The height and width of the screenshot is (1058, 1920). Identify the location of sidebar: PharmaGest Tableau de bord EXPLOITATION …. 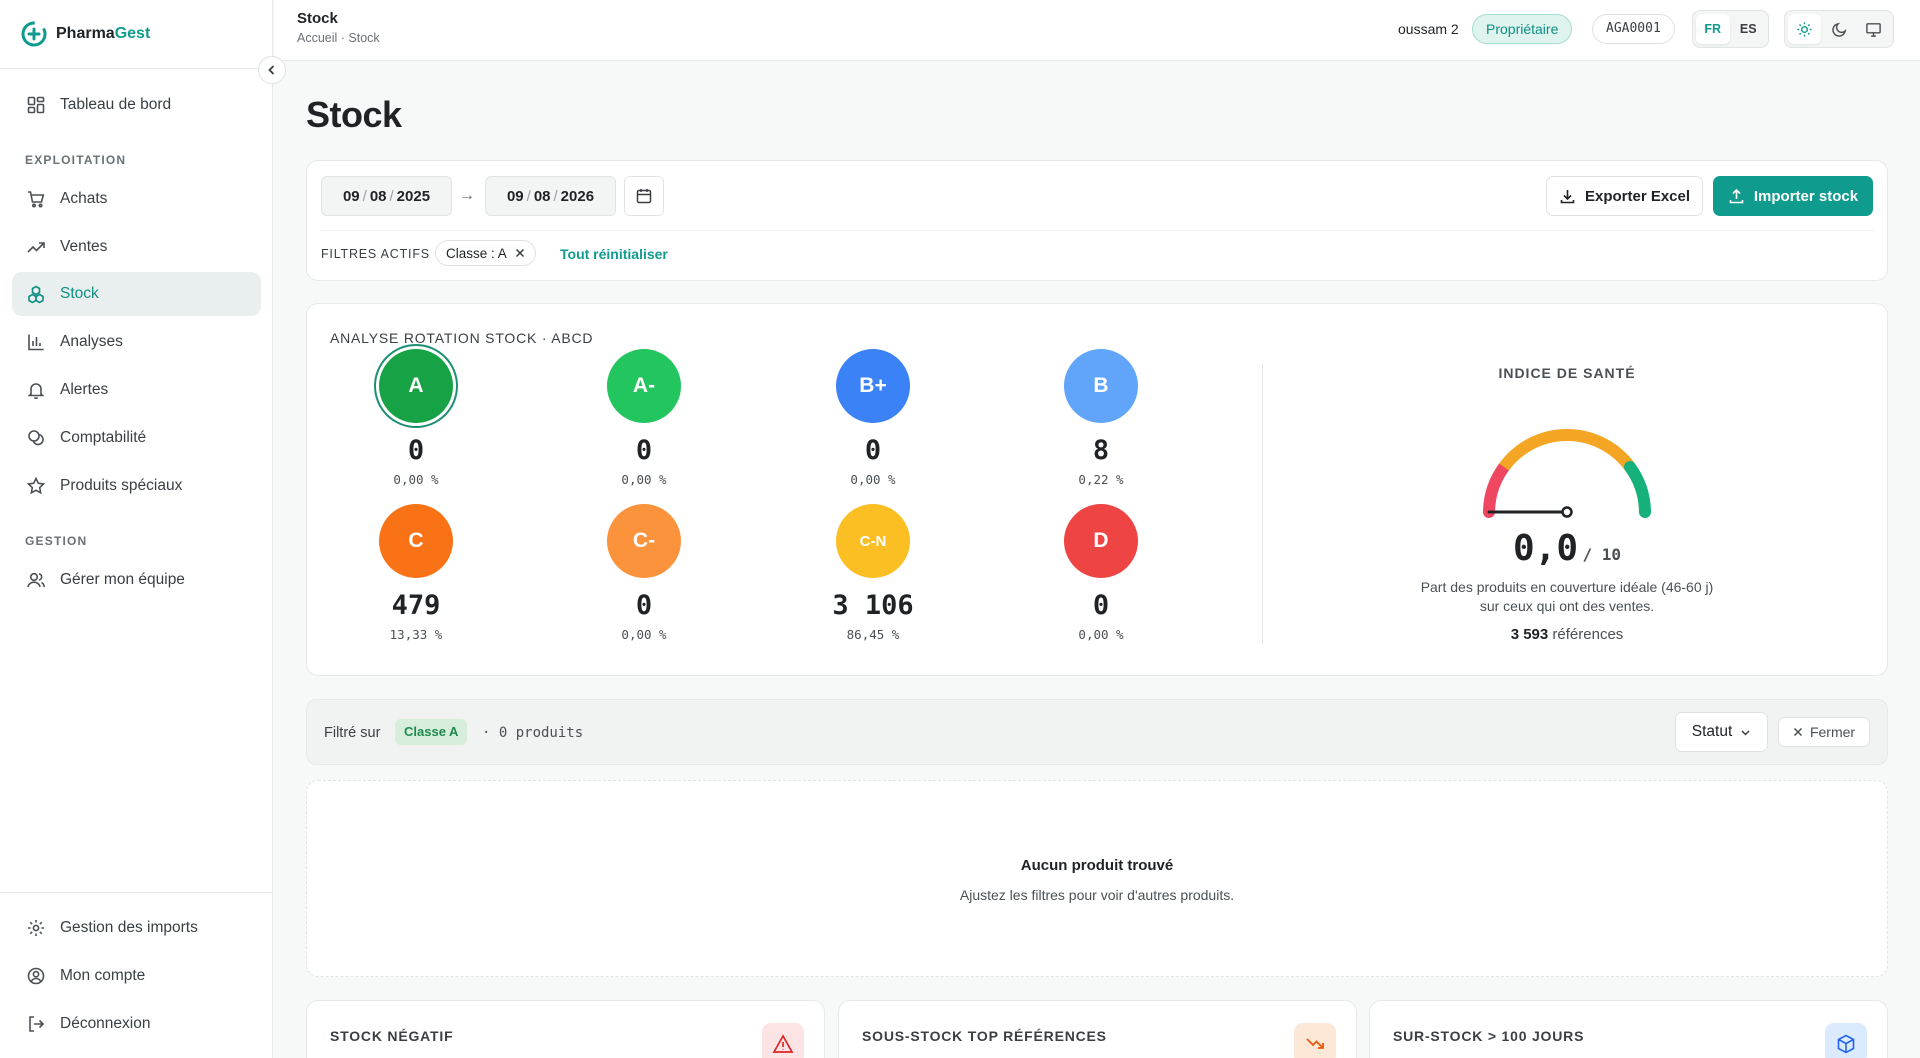
(136, 529).